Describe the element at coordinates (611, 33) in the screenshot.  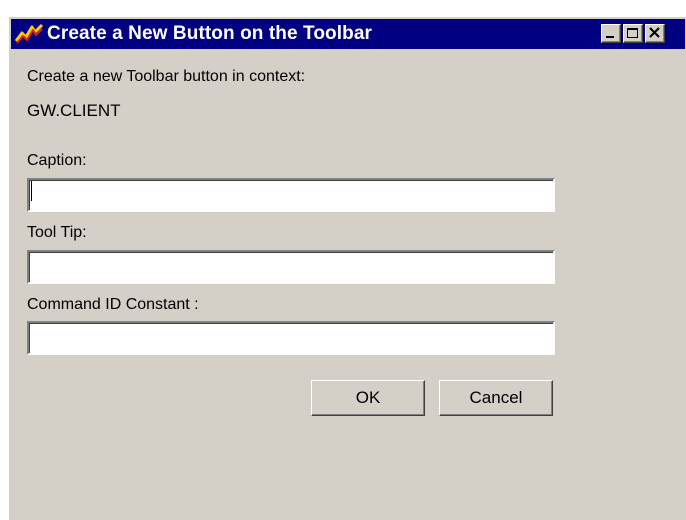
I see `minimize-button` at that location.